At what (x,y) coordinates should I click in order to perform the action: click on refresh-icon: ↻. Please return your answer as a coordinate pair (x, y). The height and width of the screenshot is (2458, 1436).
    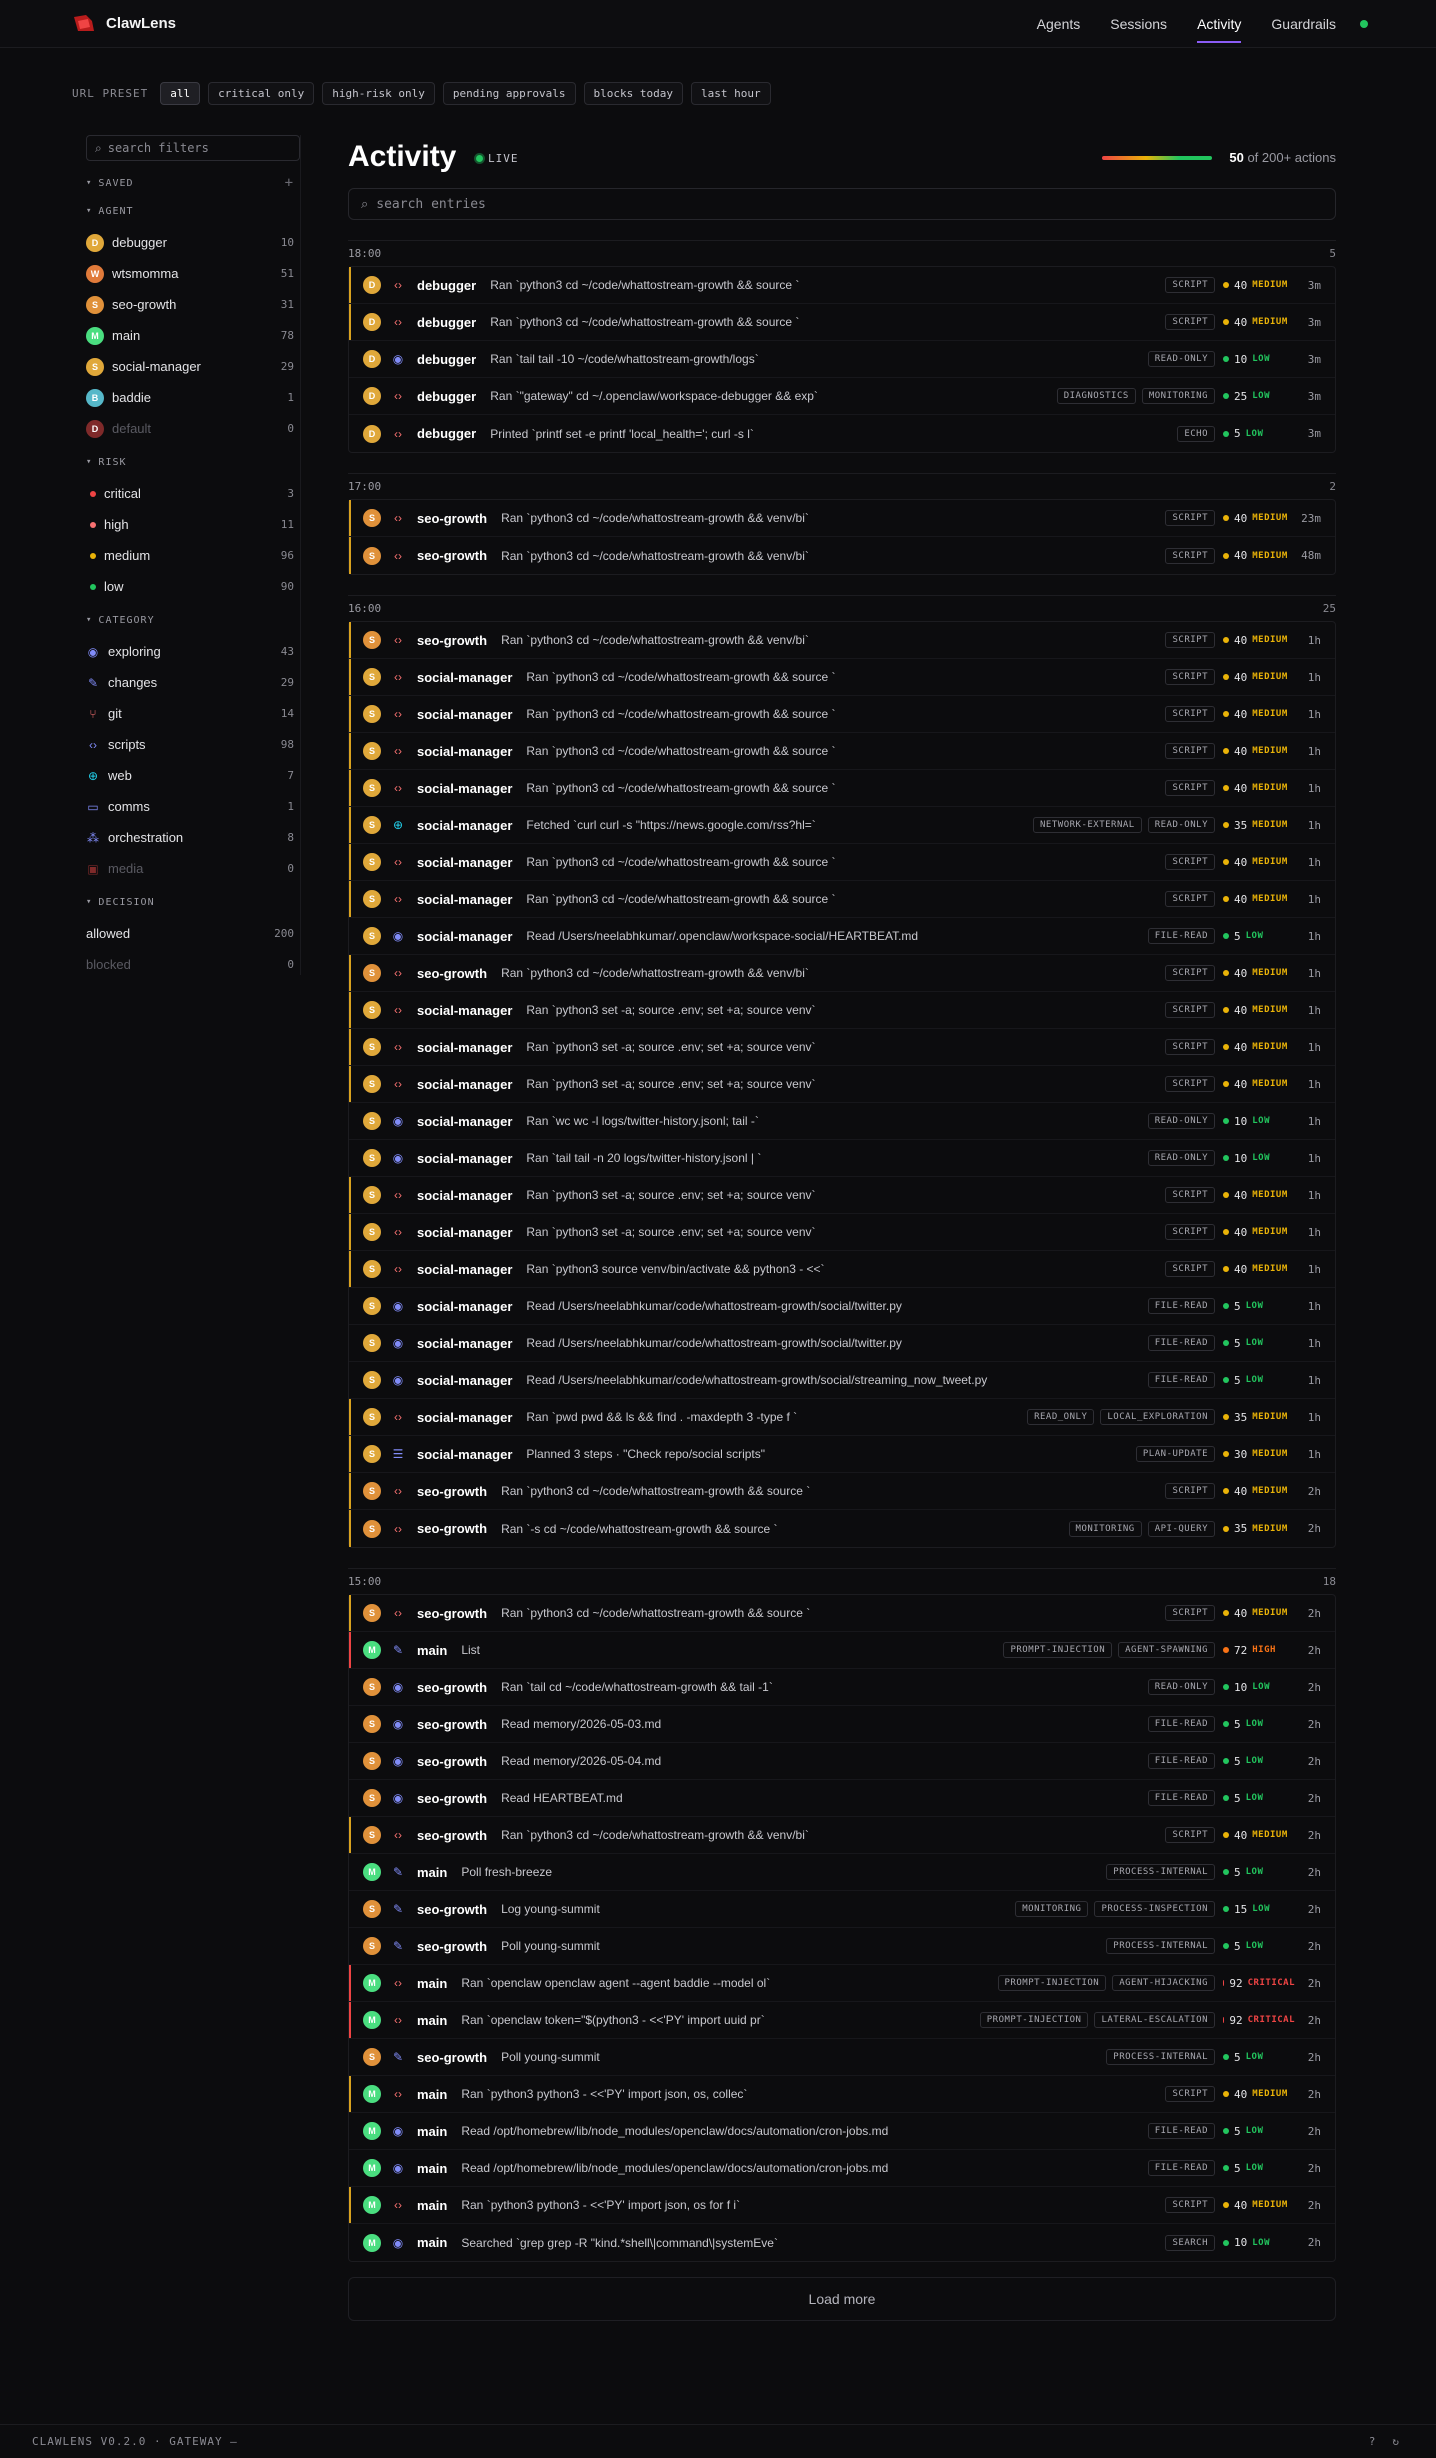
    Looking at the image, I should click on (1396, 2441).